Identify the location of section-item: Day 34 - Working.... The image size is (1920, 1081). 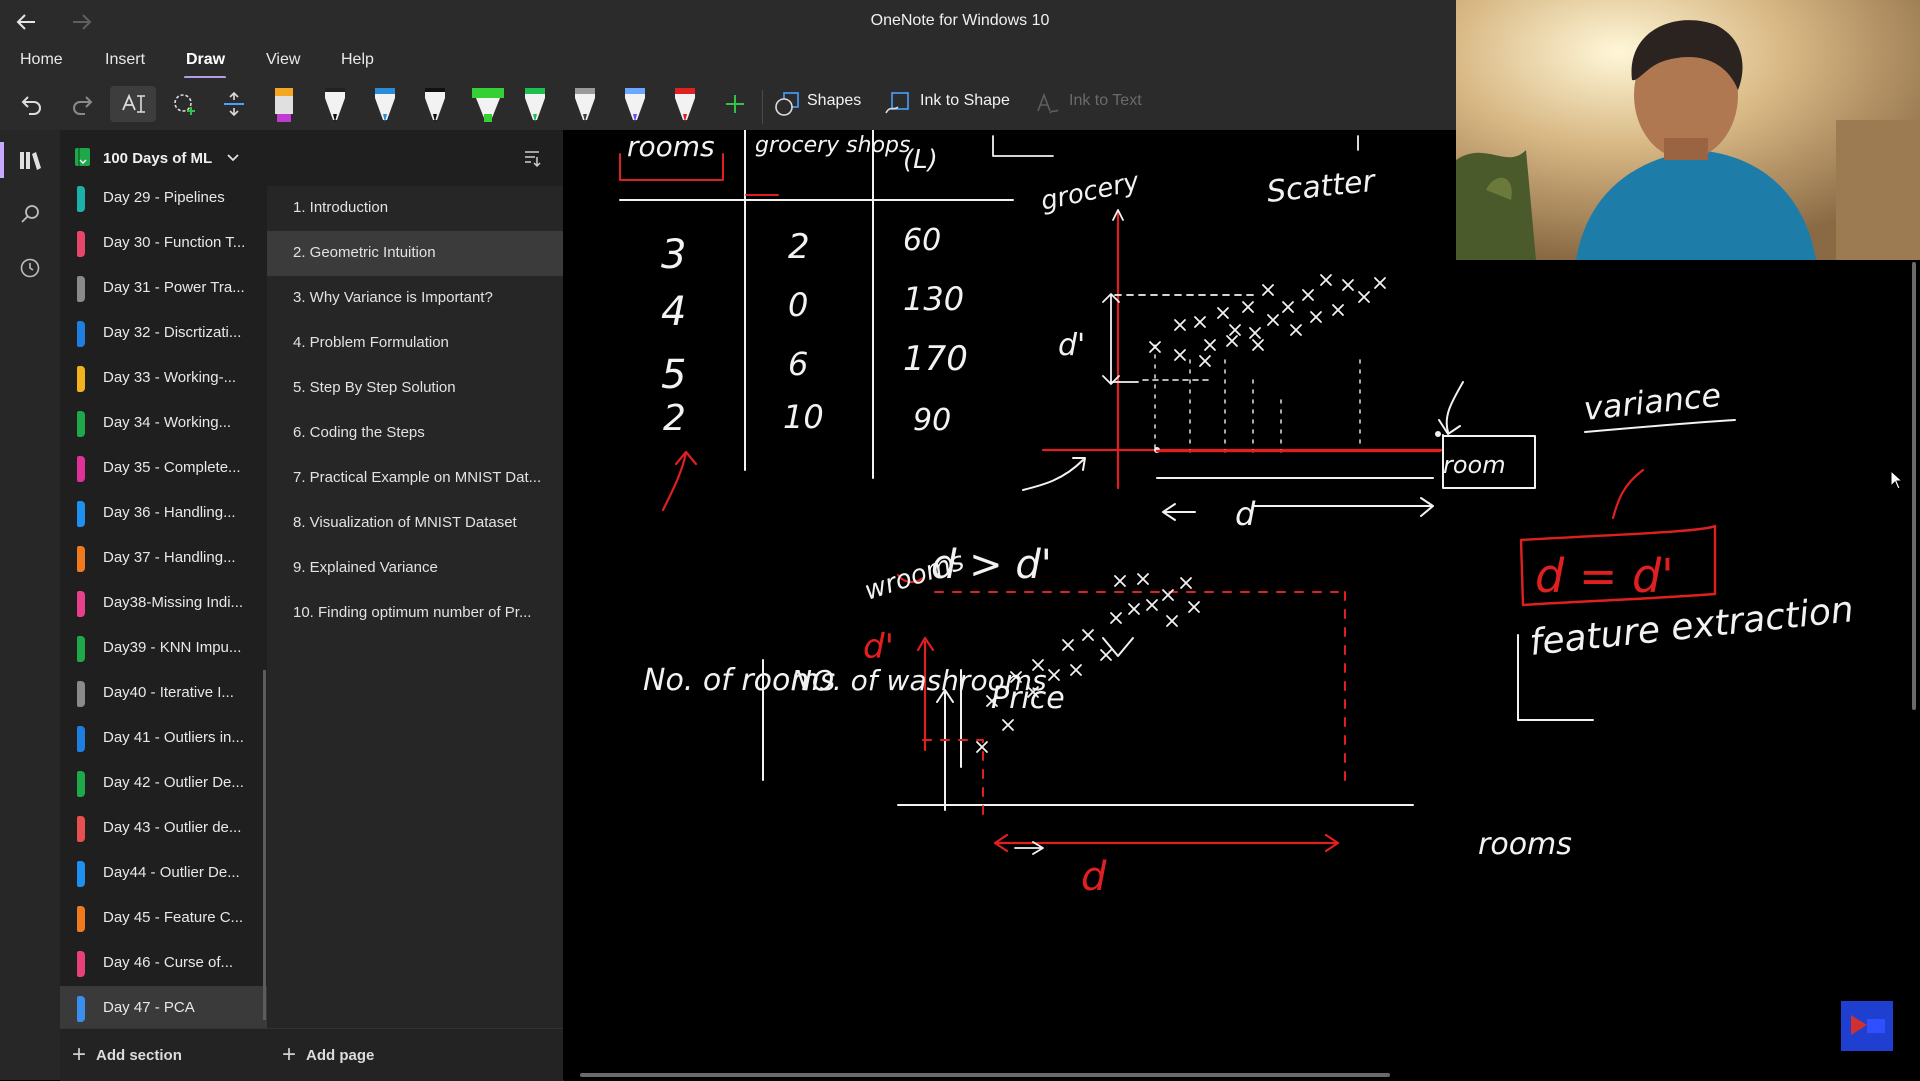
(163, 423).